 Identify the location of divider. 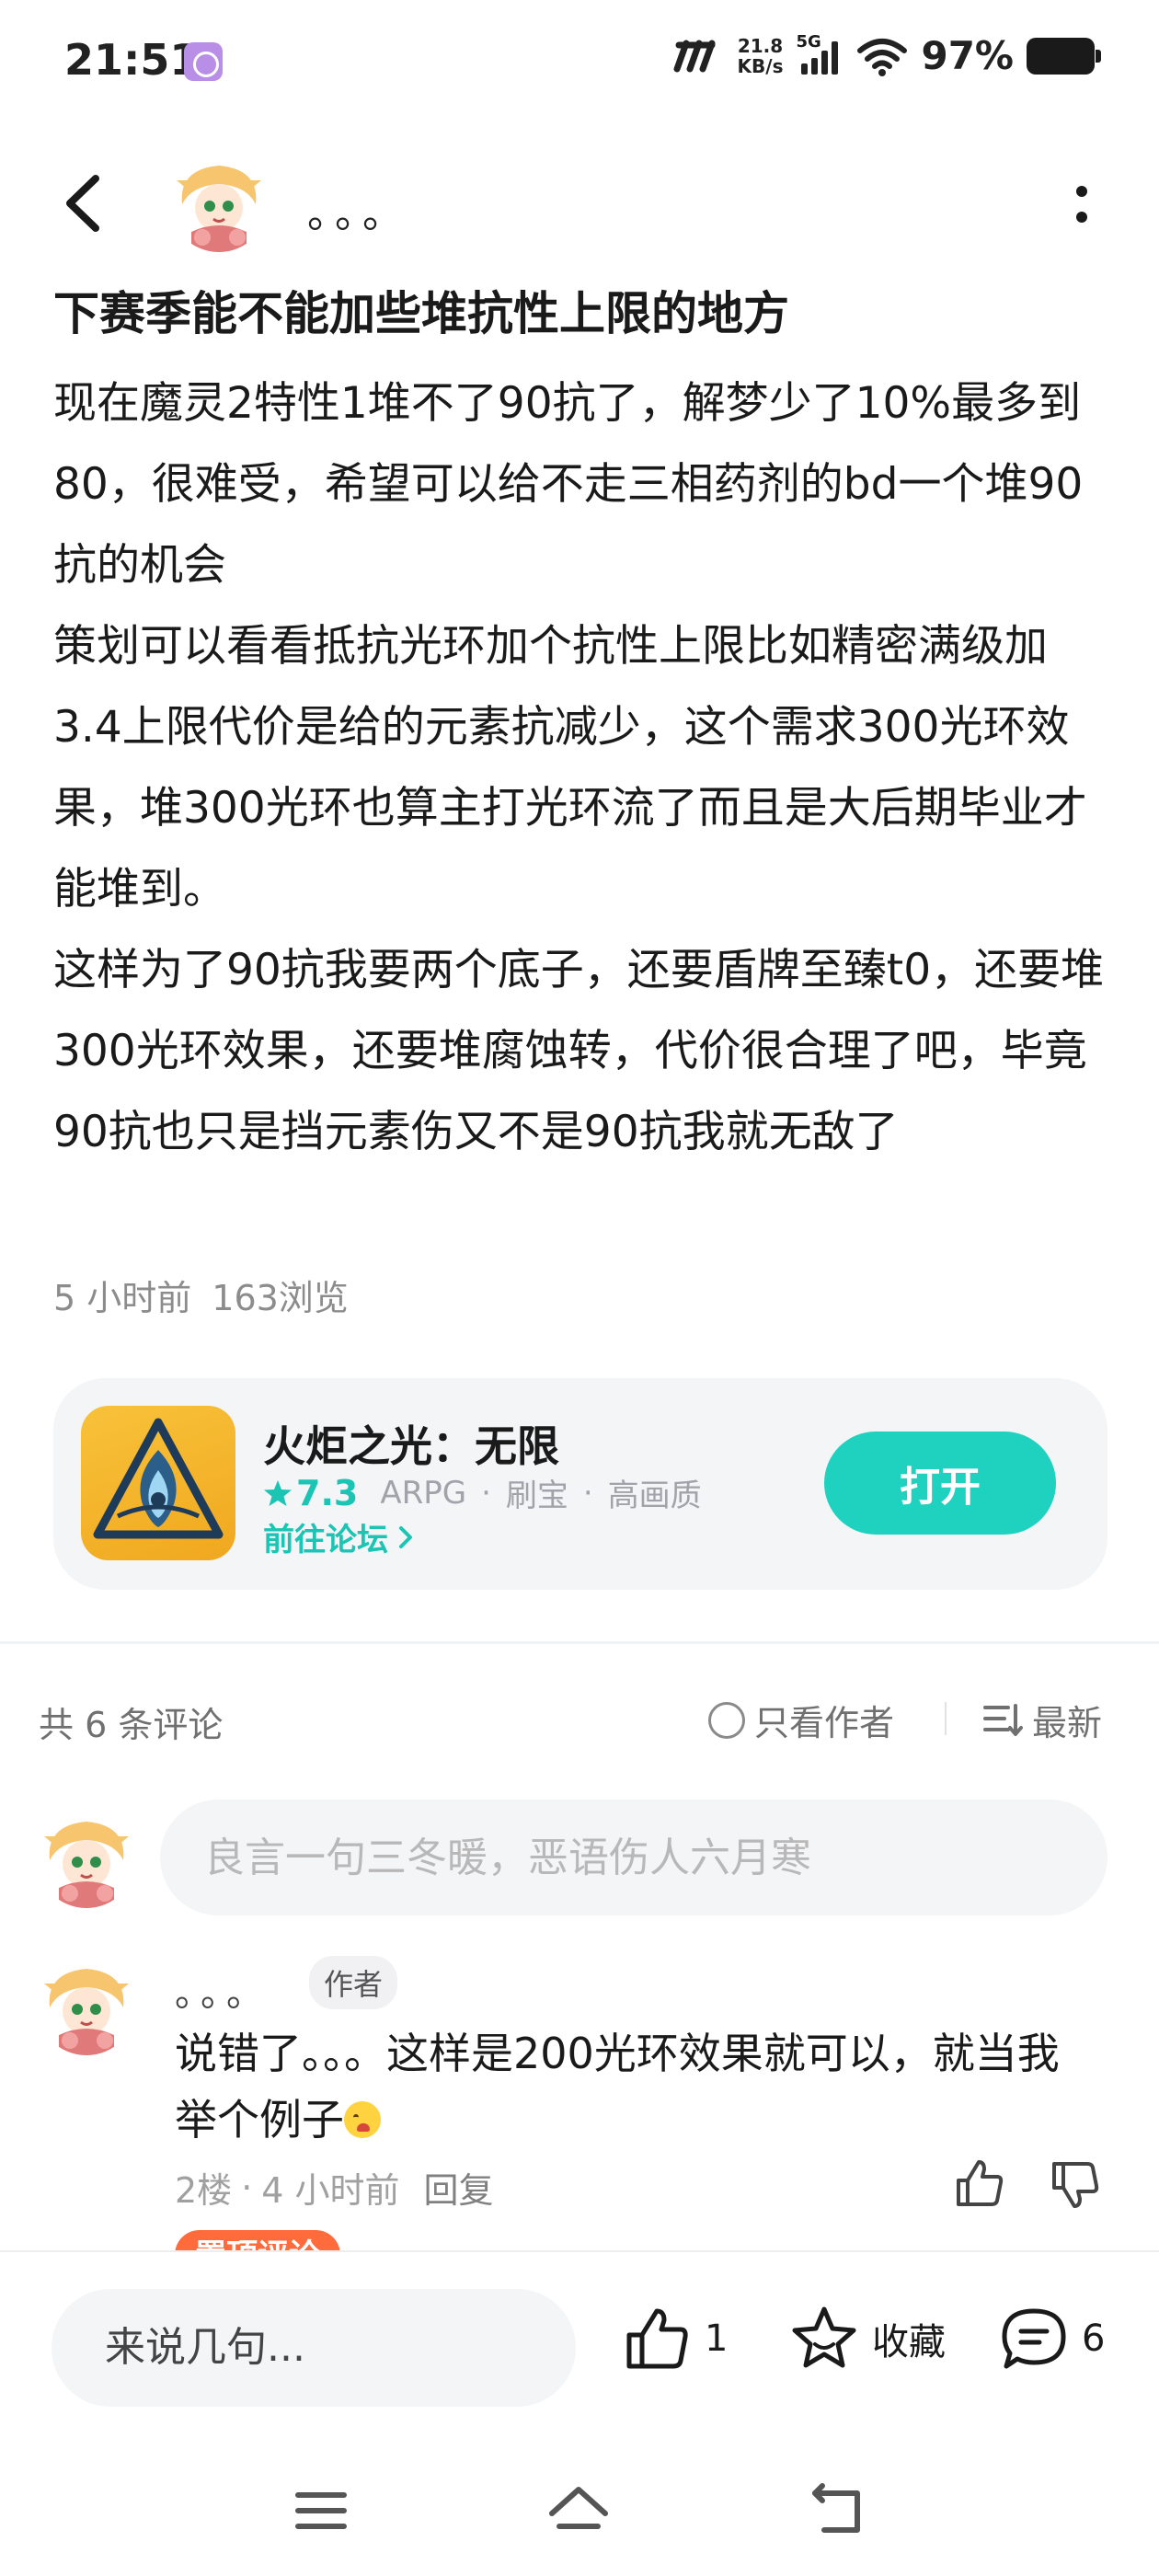
(946, 1718).